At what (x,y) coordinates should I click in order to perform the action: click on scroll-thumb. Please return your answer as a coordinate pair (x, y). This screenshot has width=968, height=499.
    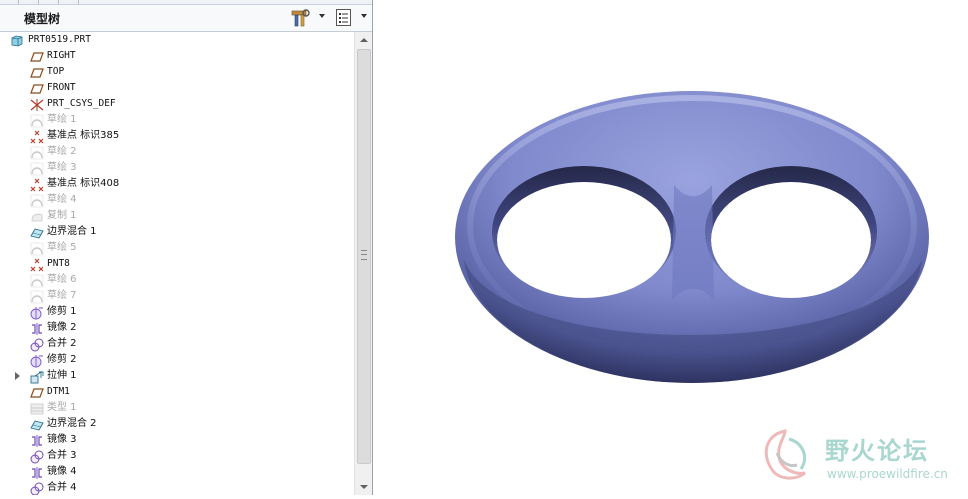
    Looking at the image, I should click on (364, 256).